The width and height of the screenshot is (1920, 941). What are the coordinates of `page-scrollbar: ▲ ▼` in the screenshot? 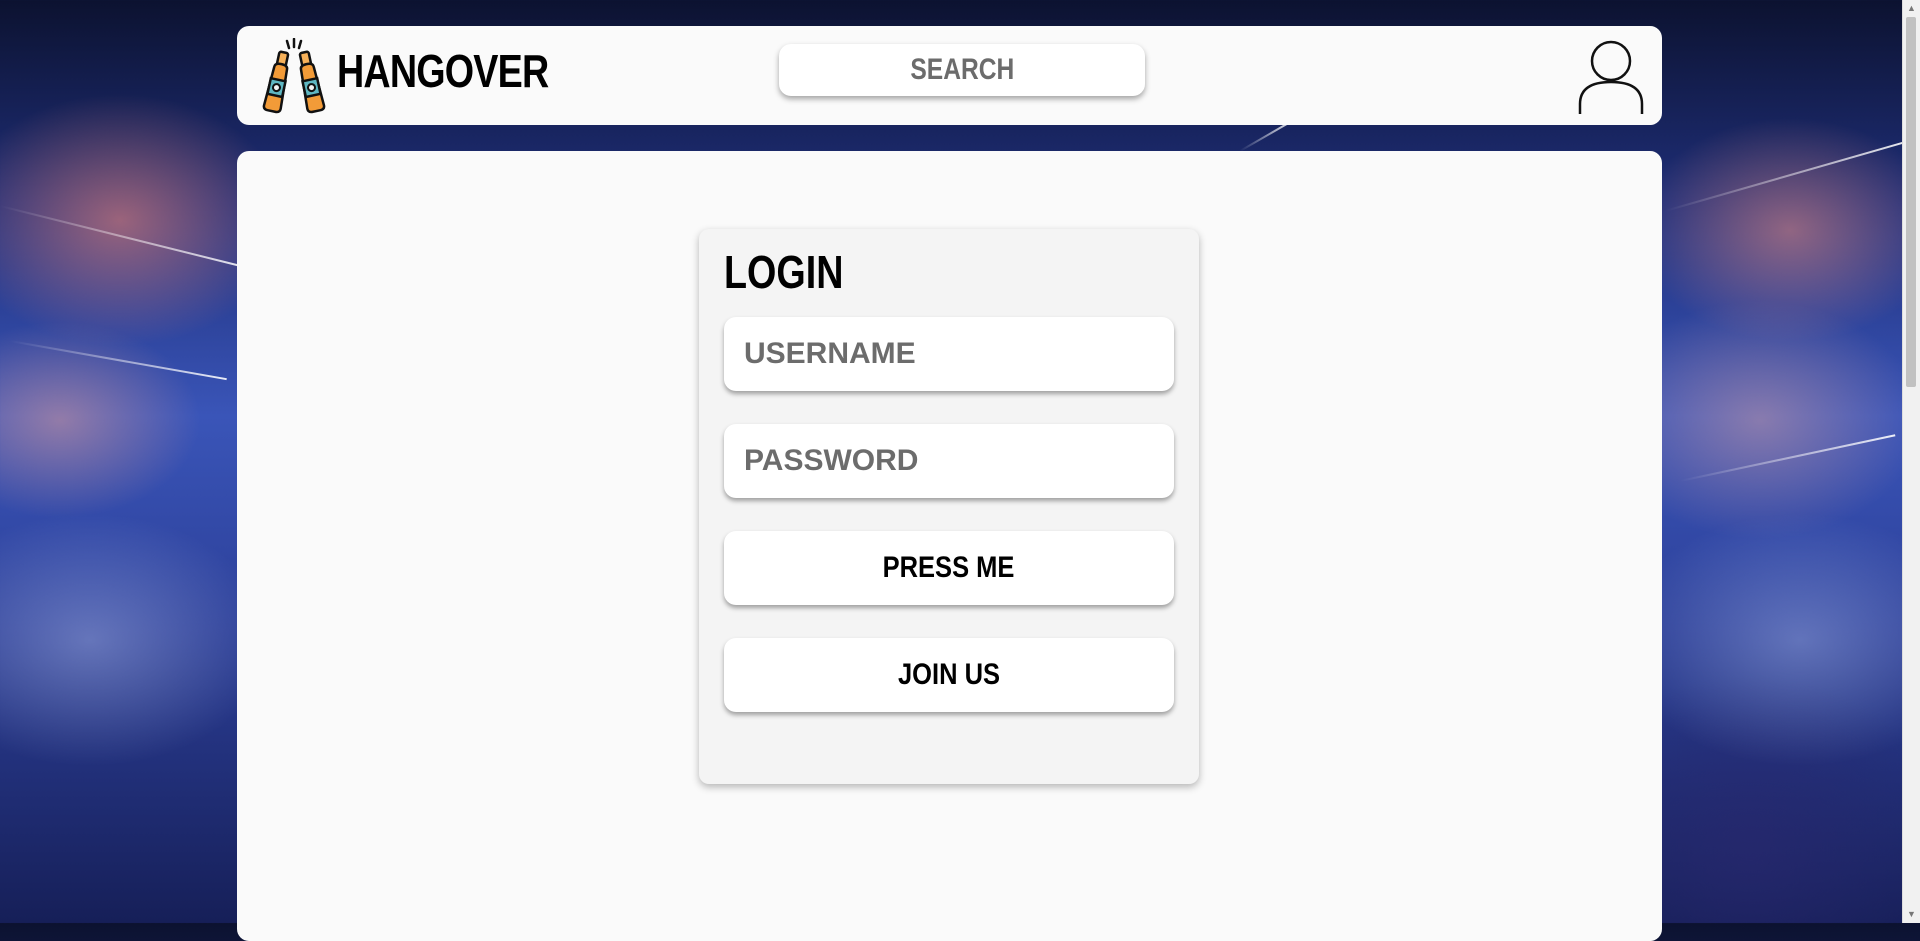 It's located at (1911, 461).